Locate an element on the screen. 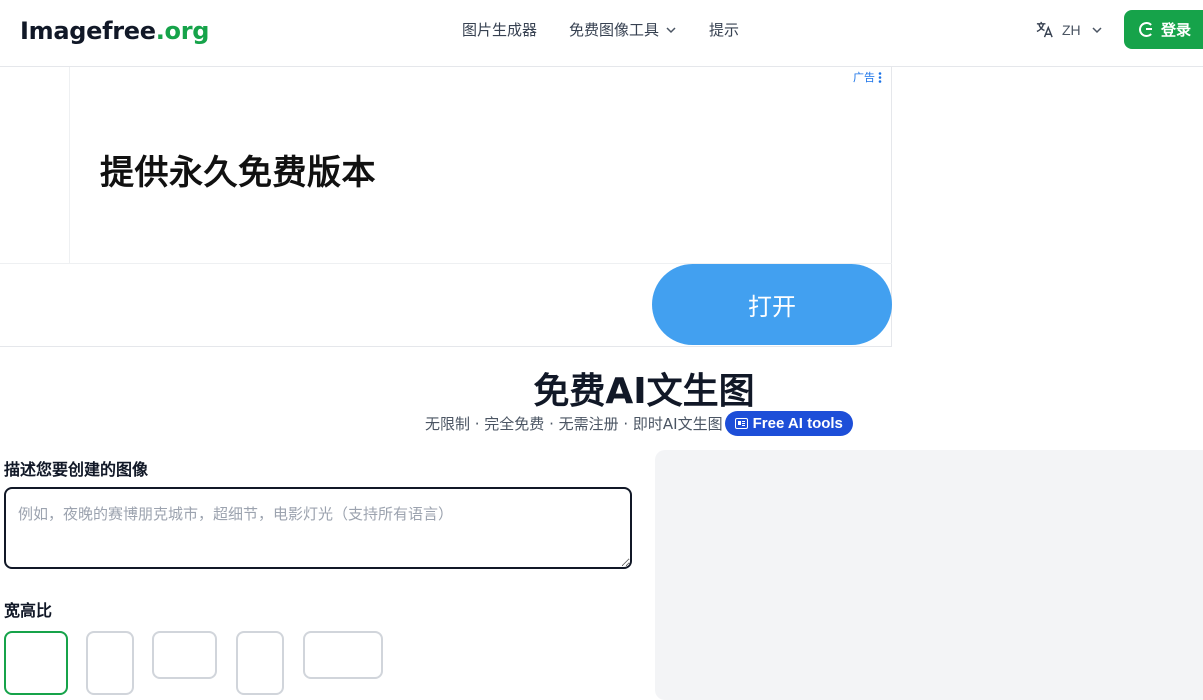 Image resolution: width=1203 pixels, height=700 pixels. aspect-ratio-label: 宽高比 is located at coordinates (28, 610).